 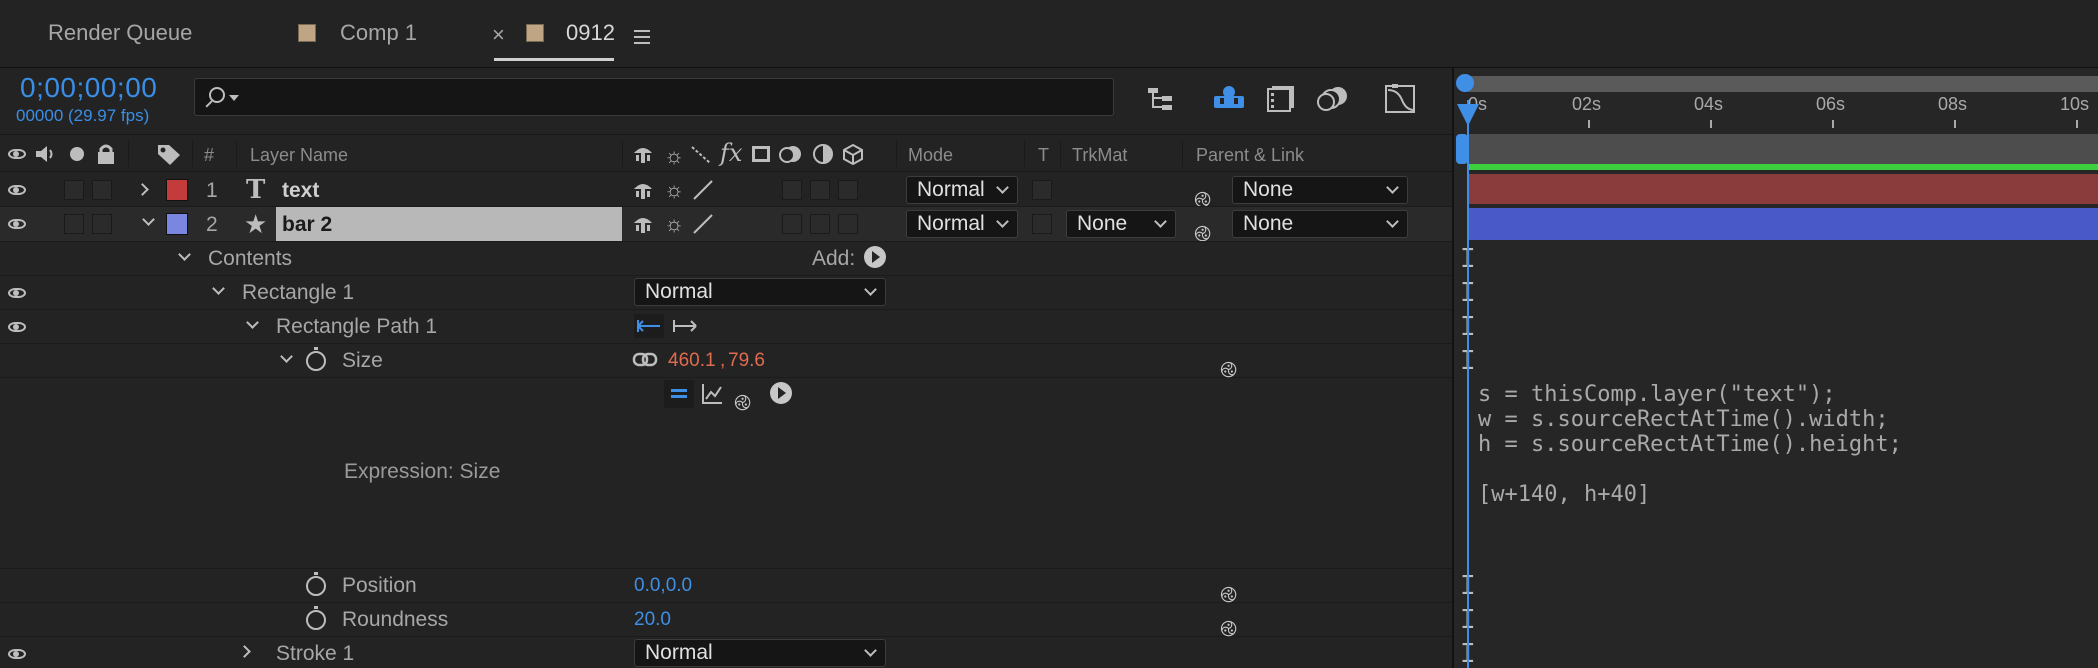 I want to click on expand-layer-icon, so click(x=142, y=189).